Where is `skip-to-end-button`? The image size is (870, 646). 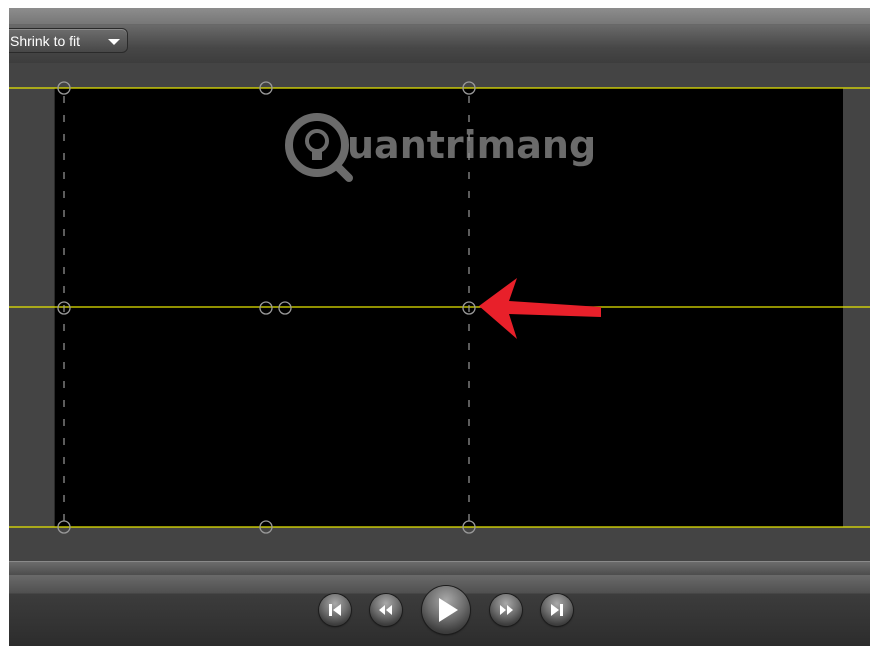 skip-to-end-button is located at coordinates (557, 610).